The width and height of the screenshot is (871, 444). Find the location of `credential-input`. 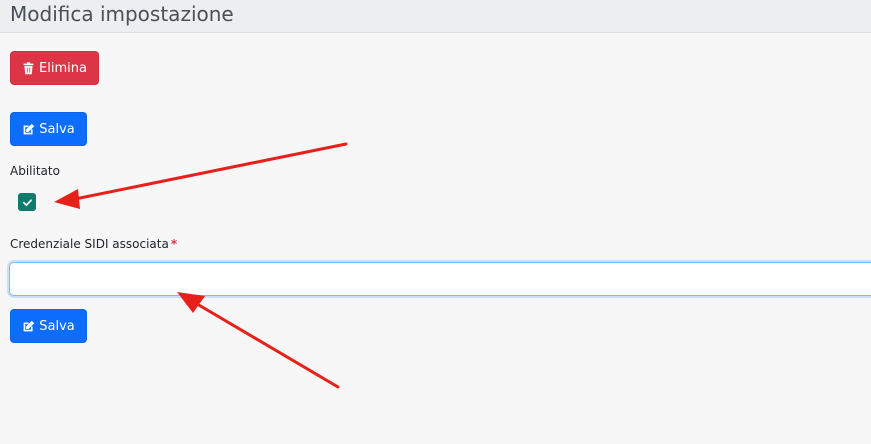

credential-input is located at coordinates (440, 279).